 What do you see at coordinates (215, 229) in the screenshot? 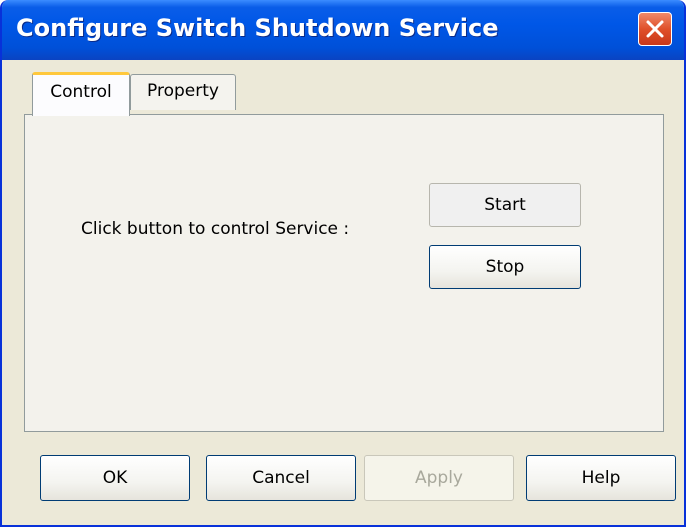
I see `instruction-label: Click button to control Service :` at bounding box center [215, 229].